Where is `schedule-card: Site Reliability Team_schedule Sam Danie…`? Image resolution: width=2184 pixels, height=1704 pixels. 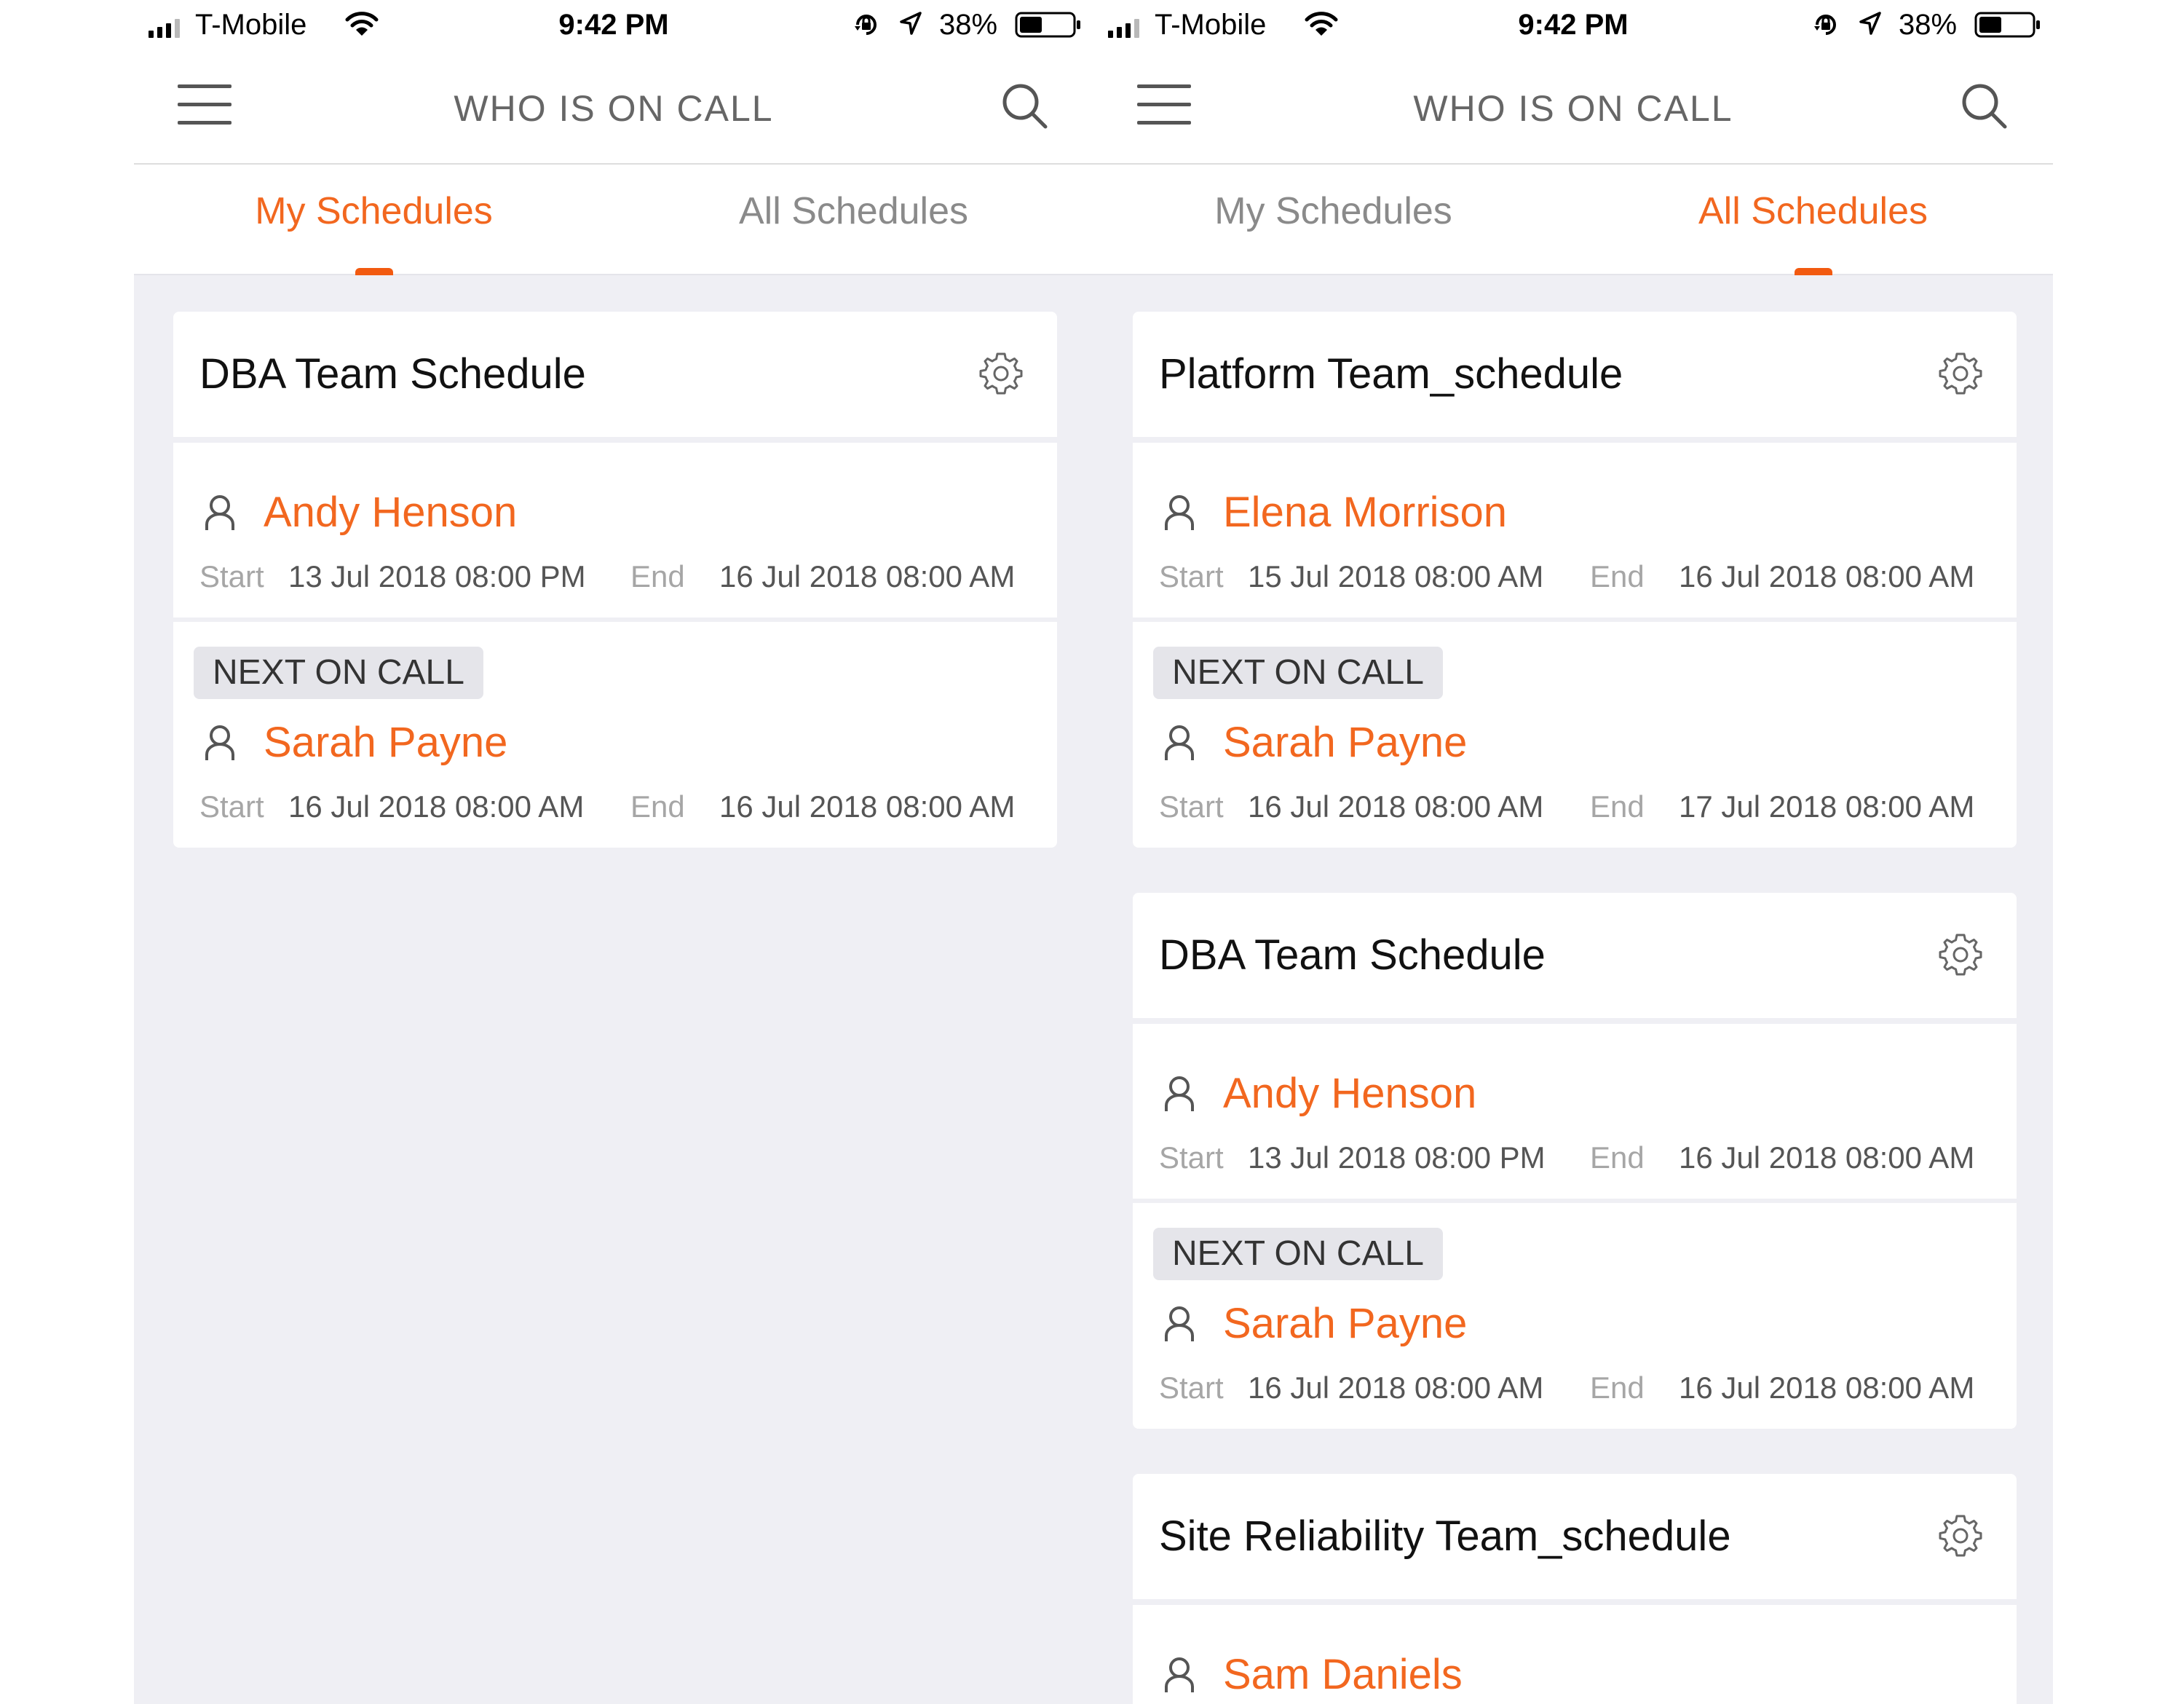
schedule-card: Site Reliability Team_schedule Sam Danie… is located at coordinates (1575, 1589).